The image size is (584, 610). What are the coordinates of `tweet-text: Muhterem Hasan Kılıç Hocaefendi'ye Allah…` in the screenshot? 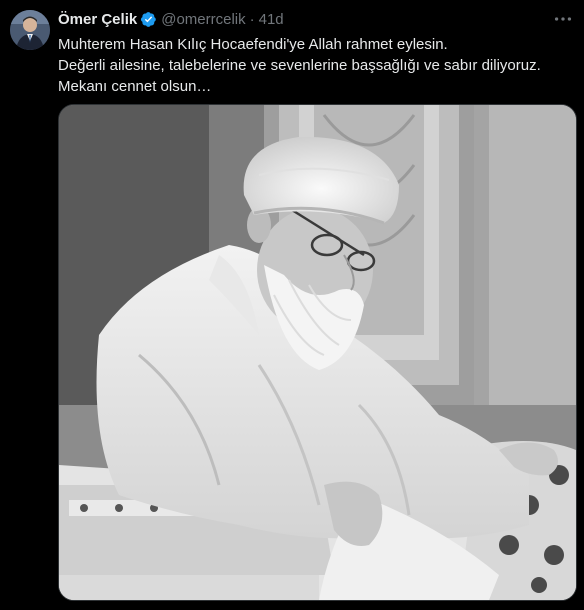 It's located at (318, 65).